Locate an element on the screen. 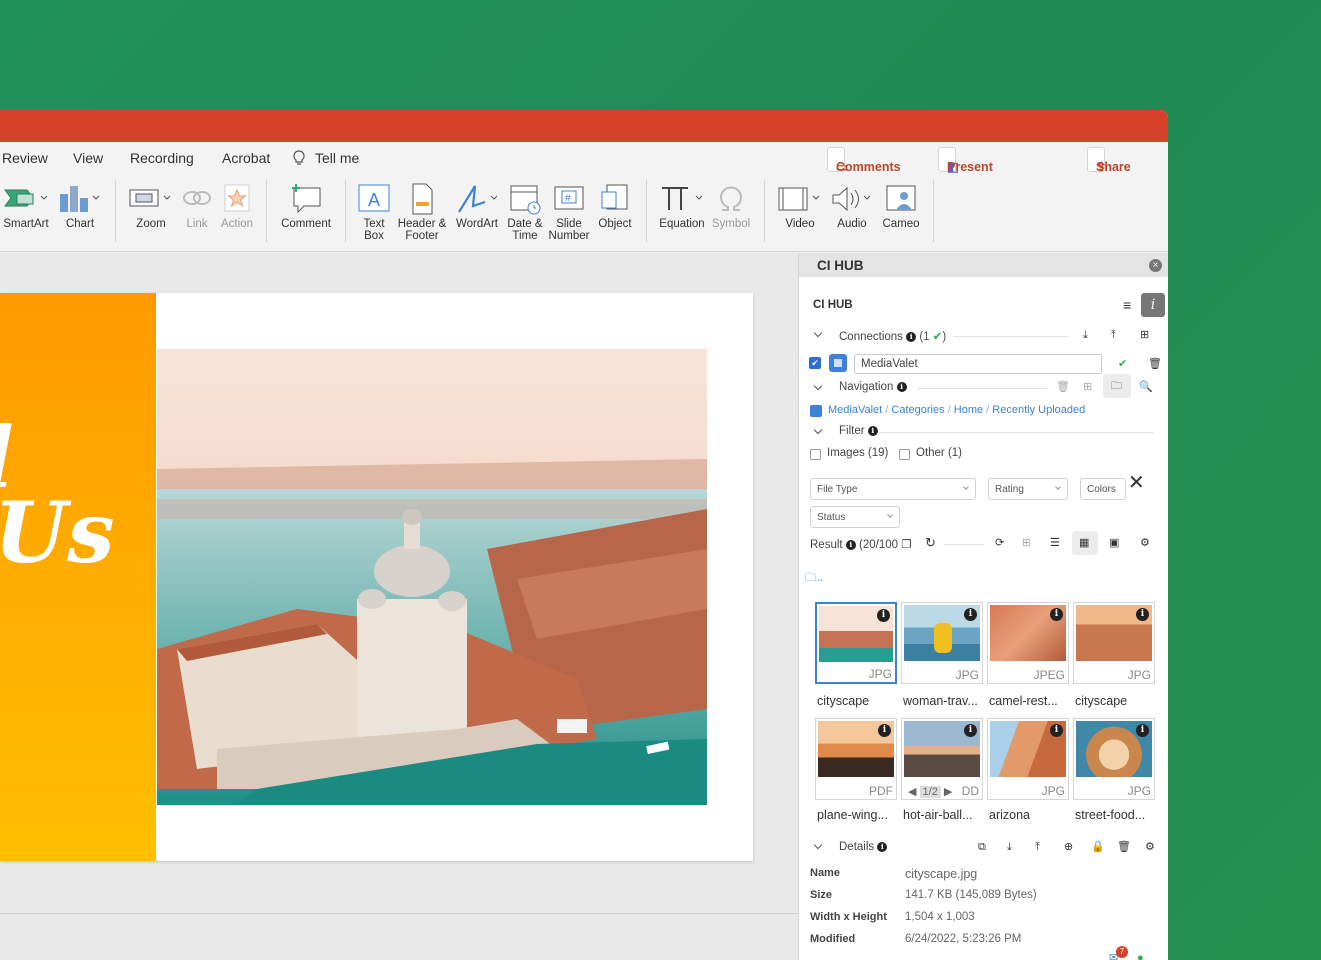 Image resolution: width=1321 pixels, height=960 pixels. connection-checkbox: ✔ is located at coordinates (815, 363).